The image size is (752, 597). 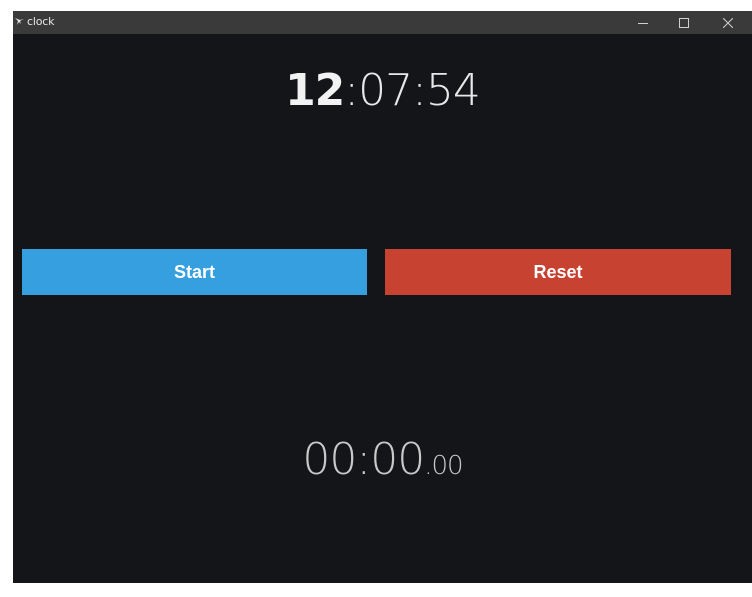 I want to click on minimize-icon, so click(x=643, y=23).